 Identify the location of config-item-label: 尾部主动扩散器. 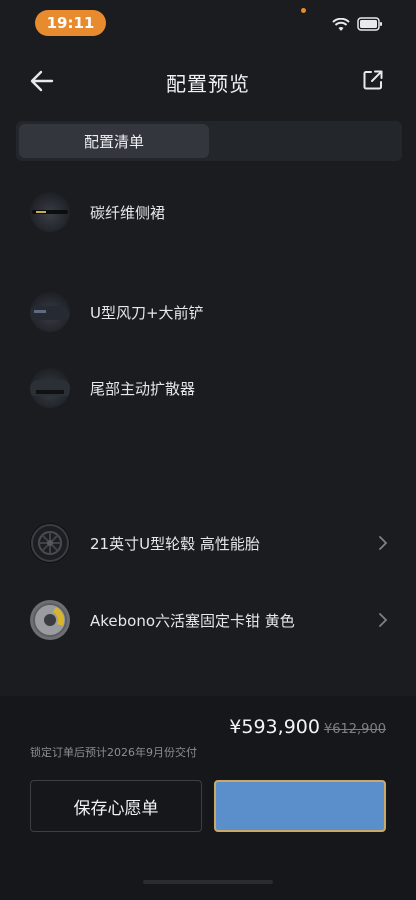
(143, 388).